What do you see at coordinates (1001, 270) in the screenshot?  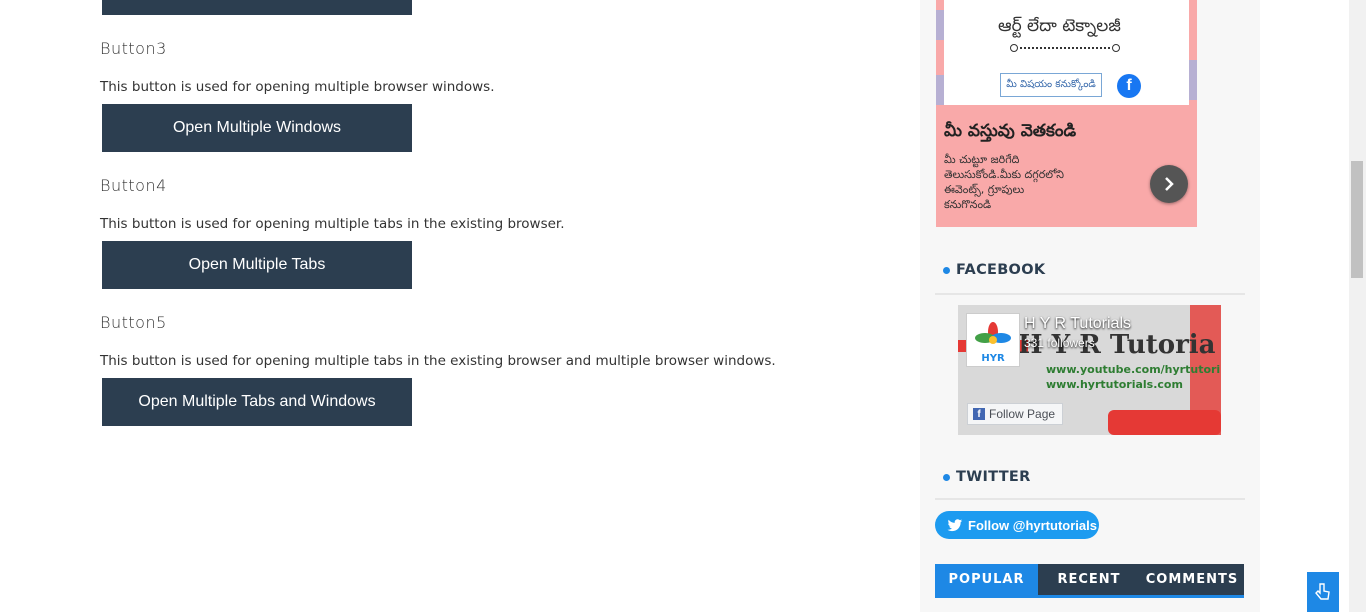 I see `facebook-widget-title-text: FACEBOOK` at bounding box center [1001, 270].